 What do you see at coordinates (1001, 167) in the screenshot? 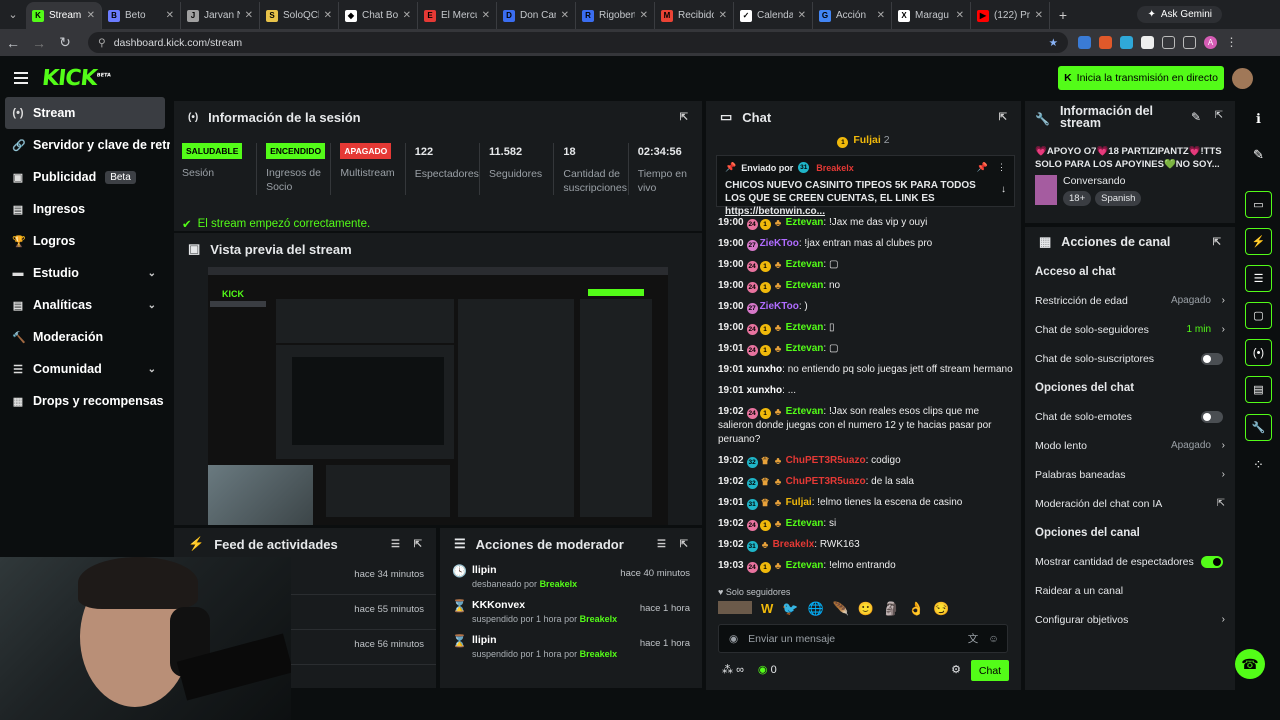
I see `more-options-icon: ⋮` at bounding box center [1001, 167].